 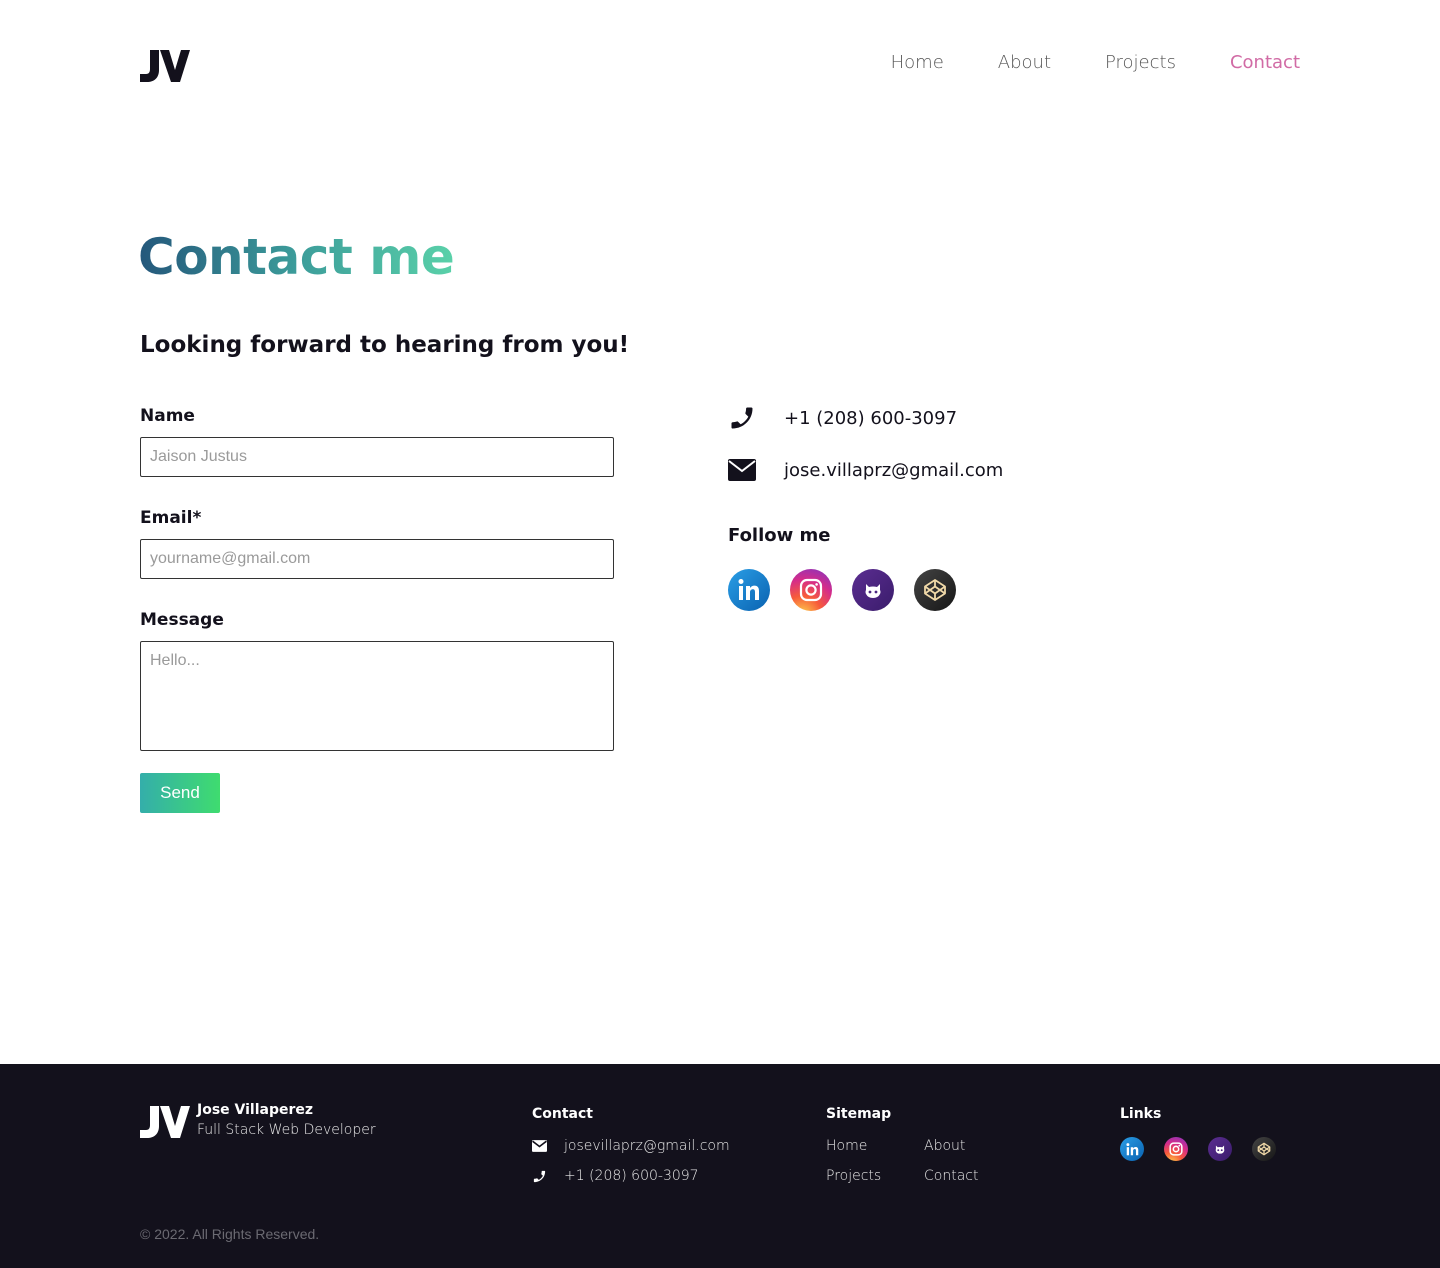 I want to click on email-label: Email*, so click(x=171, y=518).